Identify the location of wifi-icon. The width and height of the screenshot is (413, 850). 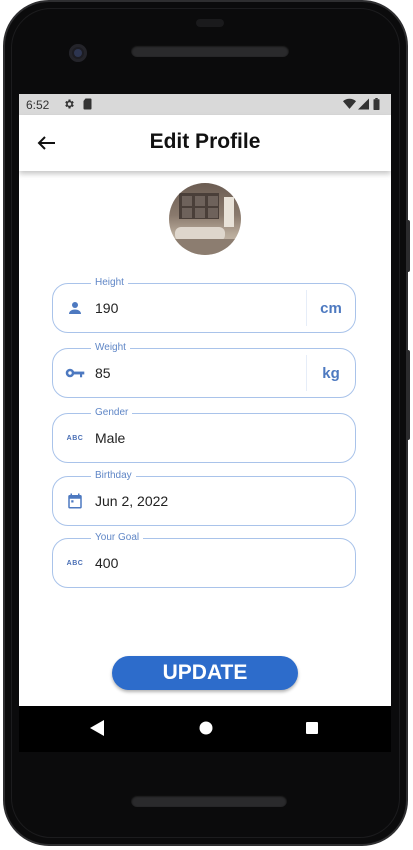
(349, 105).